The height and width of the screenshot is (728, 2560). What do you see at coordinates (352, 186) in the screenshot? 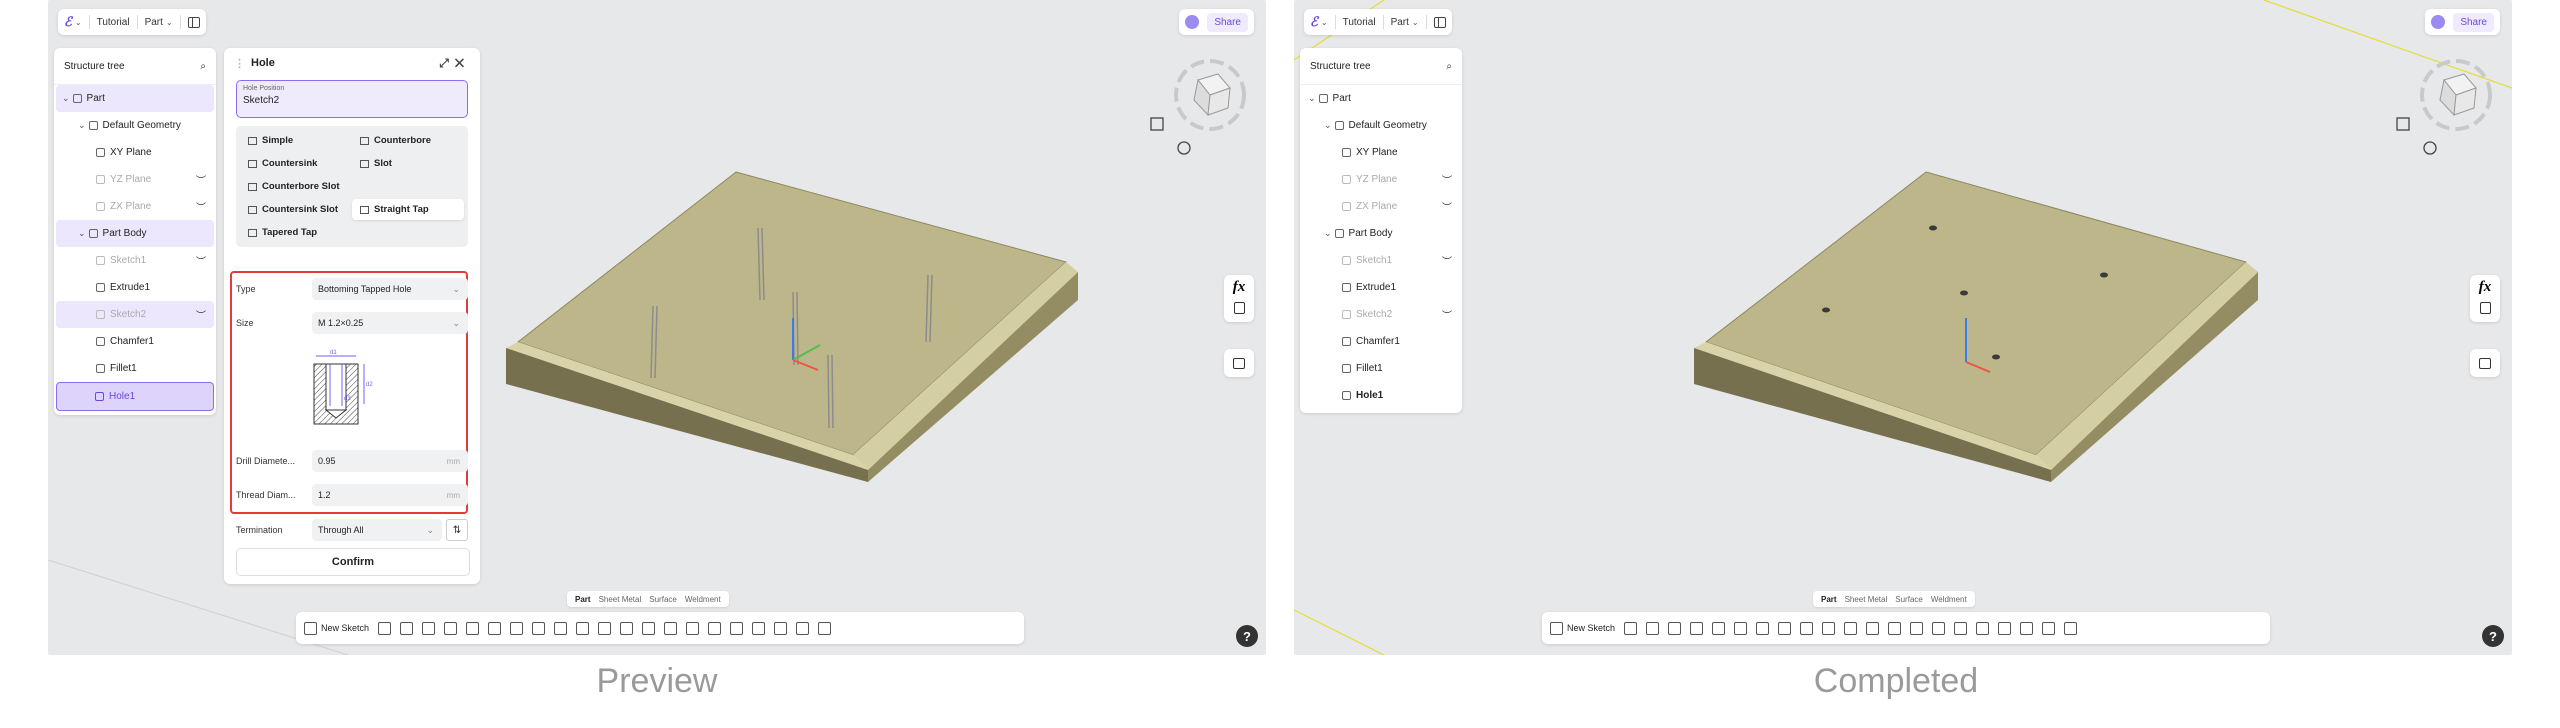
I see `hole-type-counterbore-slot: Counterbore Slot` at bounding box center [352, 186].